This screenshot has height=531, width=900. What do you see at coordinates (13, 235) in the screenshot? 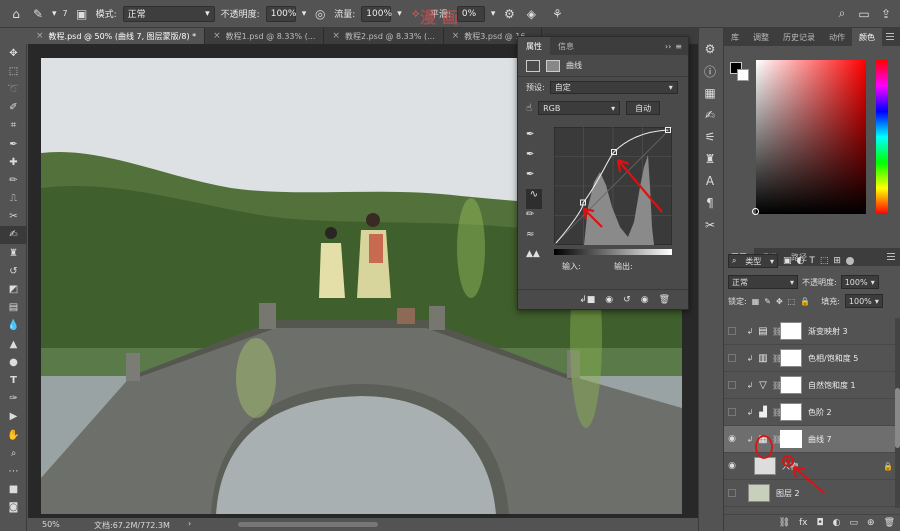
I see `brush-tool-icon: ✍` at bounding box center [13, 235].